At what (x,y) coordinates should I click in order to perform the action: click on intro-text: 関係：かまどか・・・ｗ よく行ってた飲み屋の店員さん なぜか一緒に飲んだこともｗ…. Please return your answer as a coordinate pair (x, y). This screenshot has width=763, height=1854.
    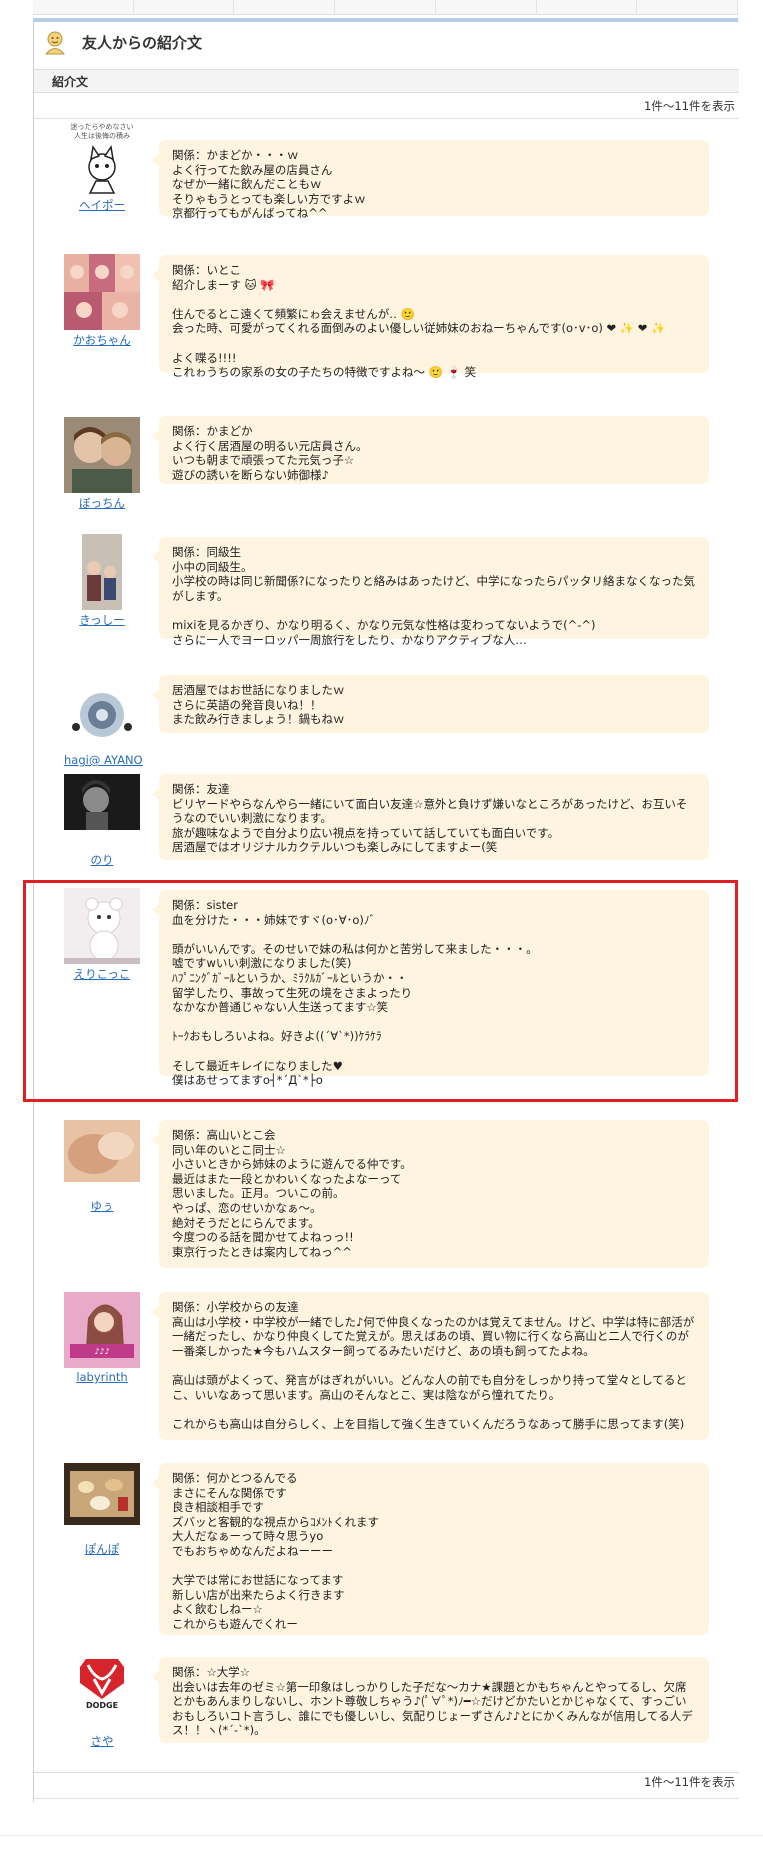
    Looking at the image, I should click on (269, 184).